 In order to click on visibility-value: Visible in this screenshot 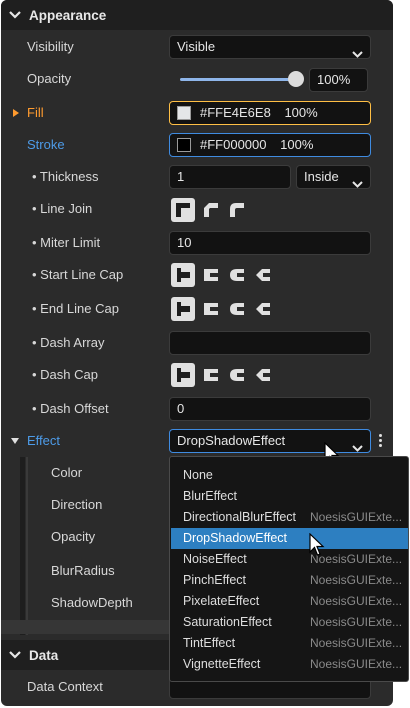, I will do `click(196, 46)`.